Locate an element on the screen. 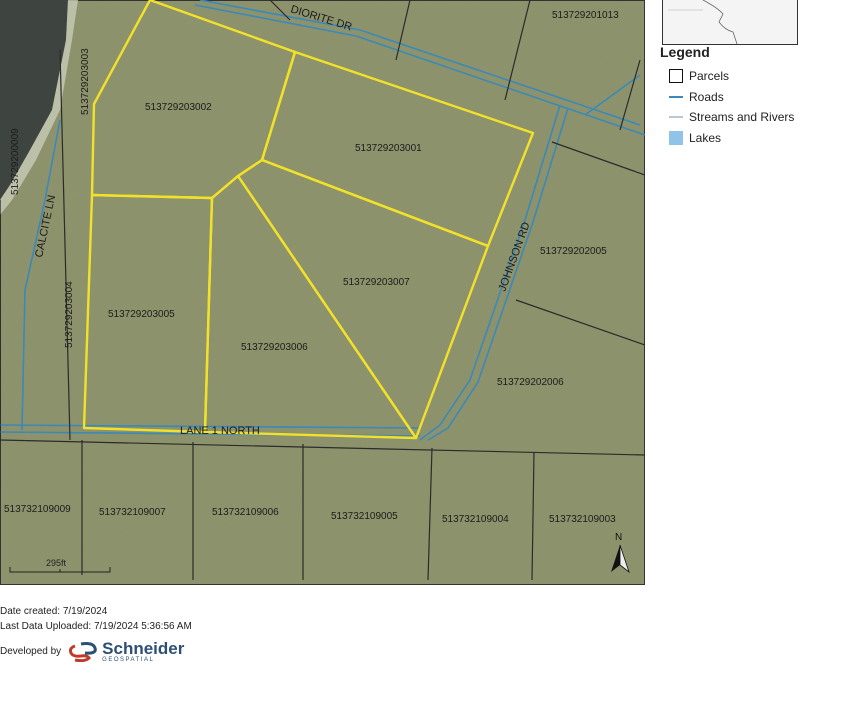 Image resolution: width=853 pixels, height=720 pixels. parcel-label: 513729203003 is located at coordinates (85, 81).